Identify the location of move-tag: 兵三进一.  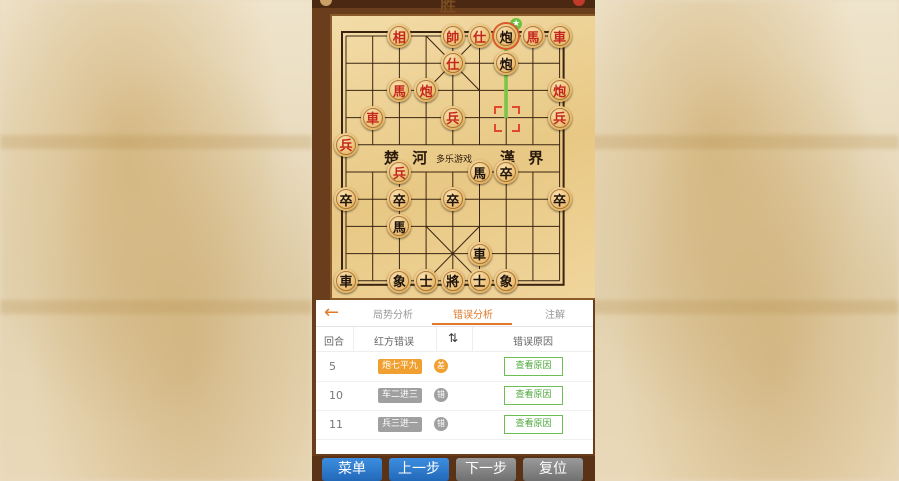
(400, 424).